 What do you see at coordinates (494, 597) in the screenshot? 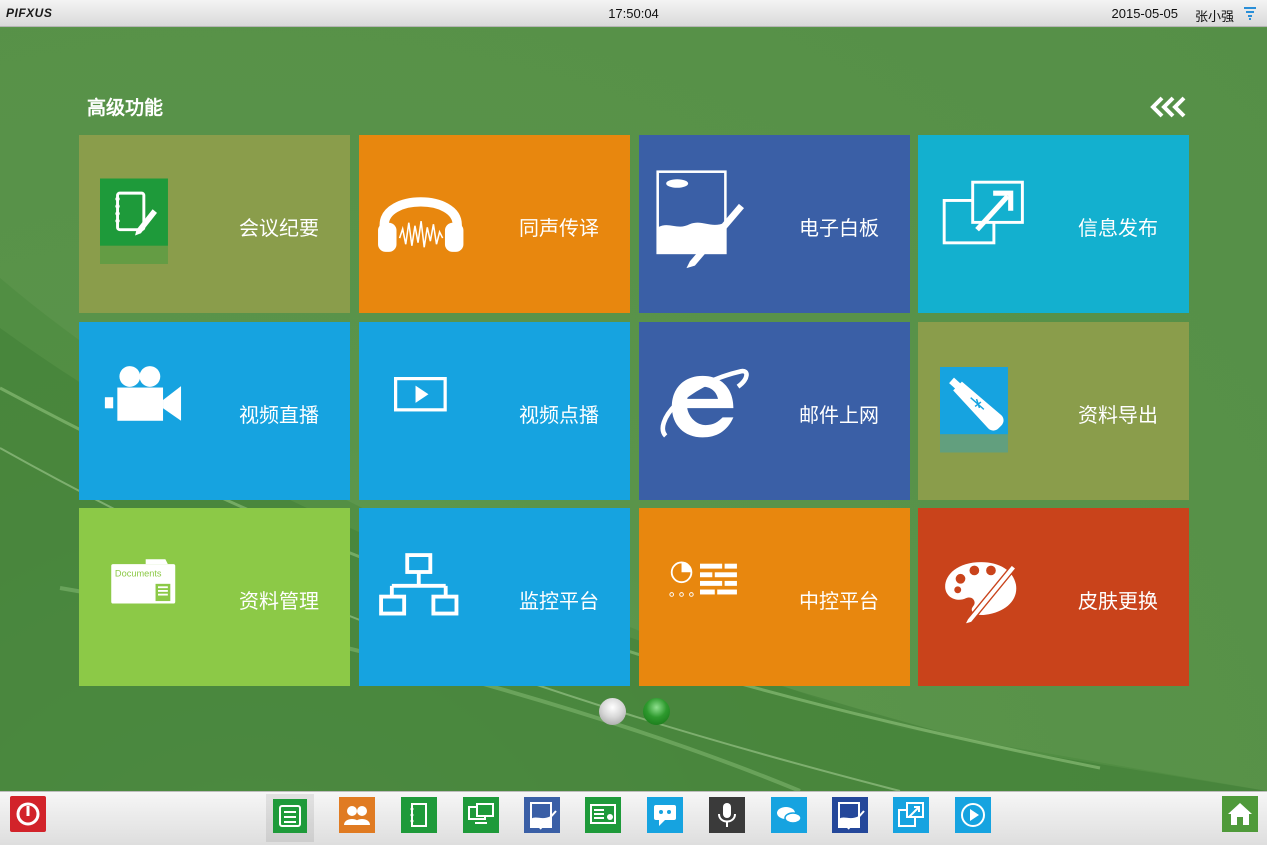
I see `tile-monitoring-platform: 监控平台` at bounding box center [494, 597].